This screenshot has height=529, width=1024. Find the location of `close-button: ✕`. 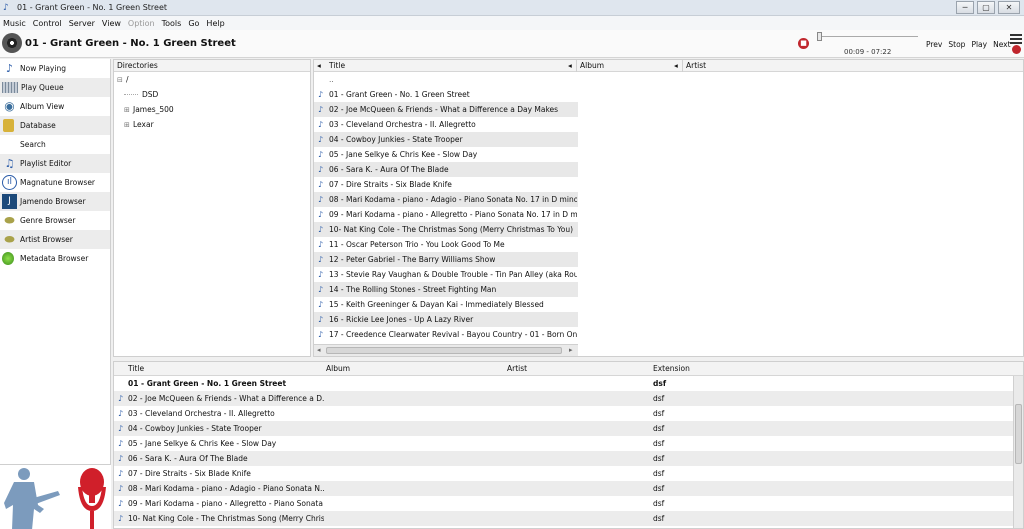

close-button: ✕ is located at coordinates (1009, 7).